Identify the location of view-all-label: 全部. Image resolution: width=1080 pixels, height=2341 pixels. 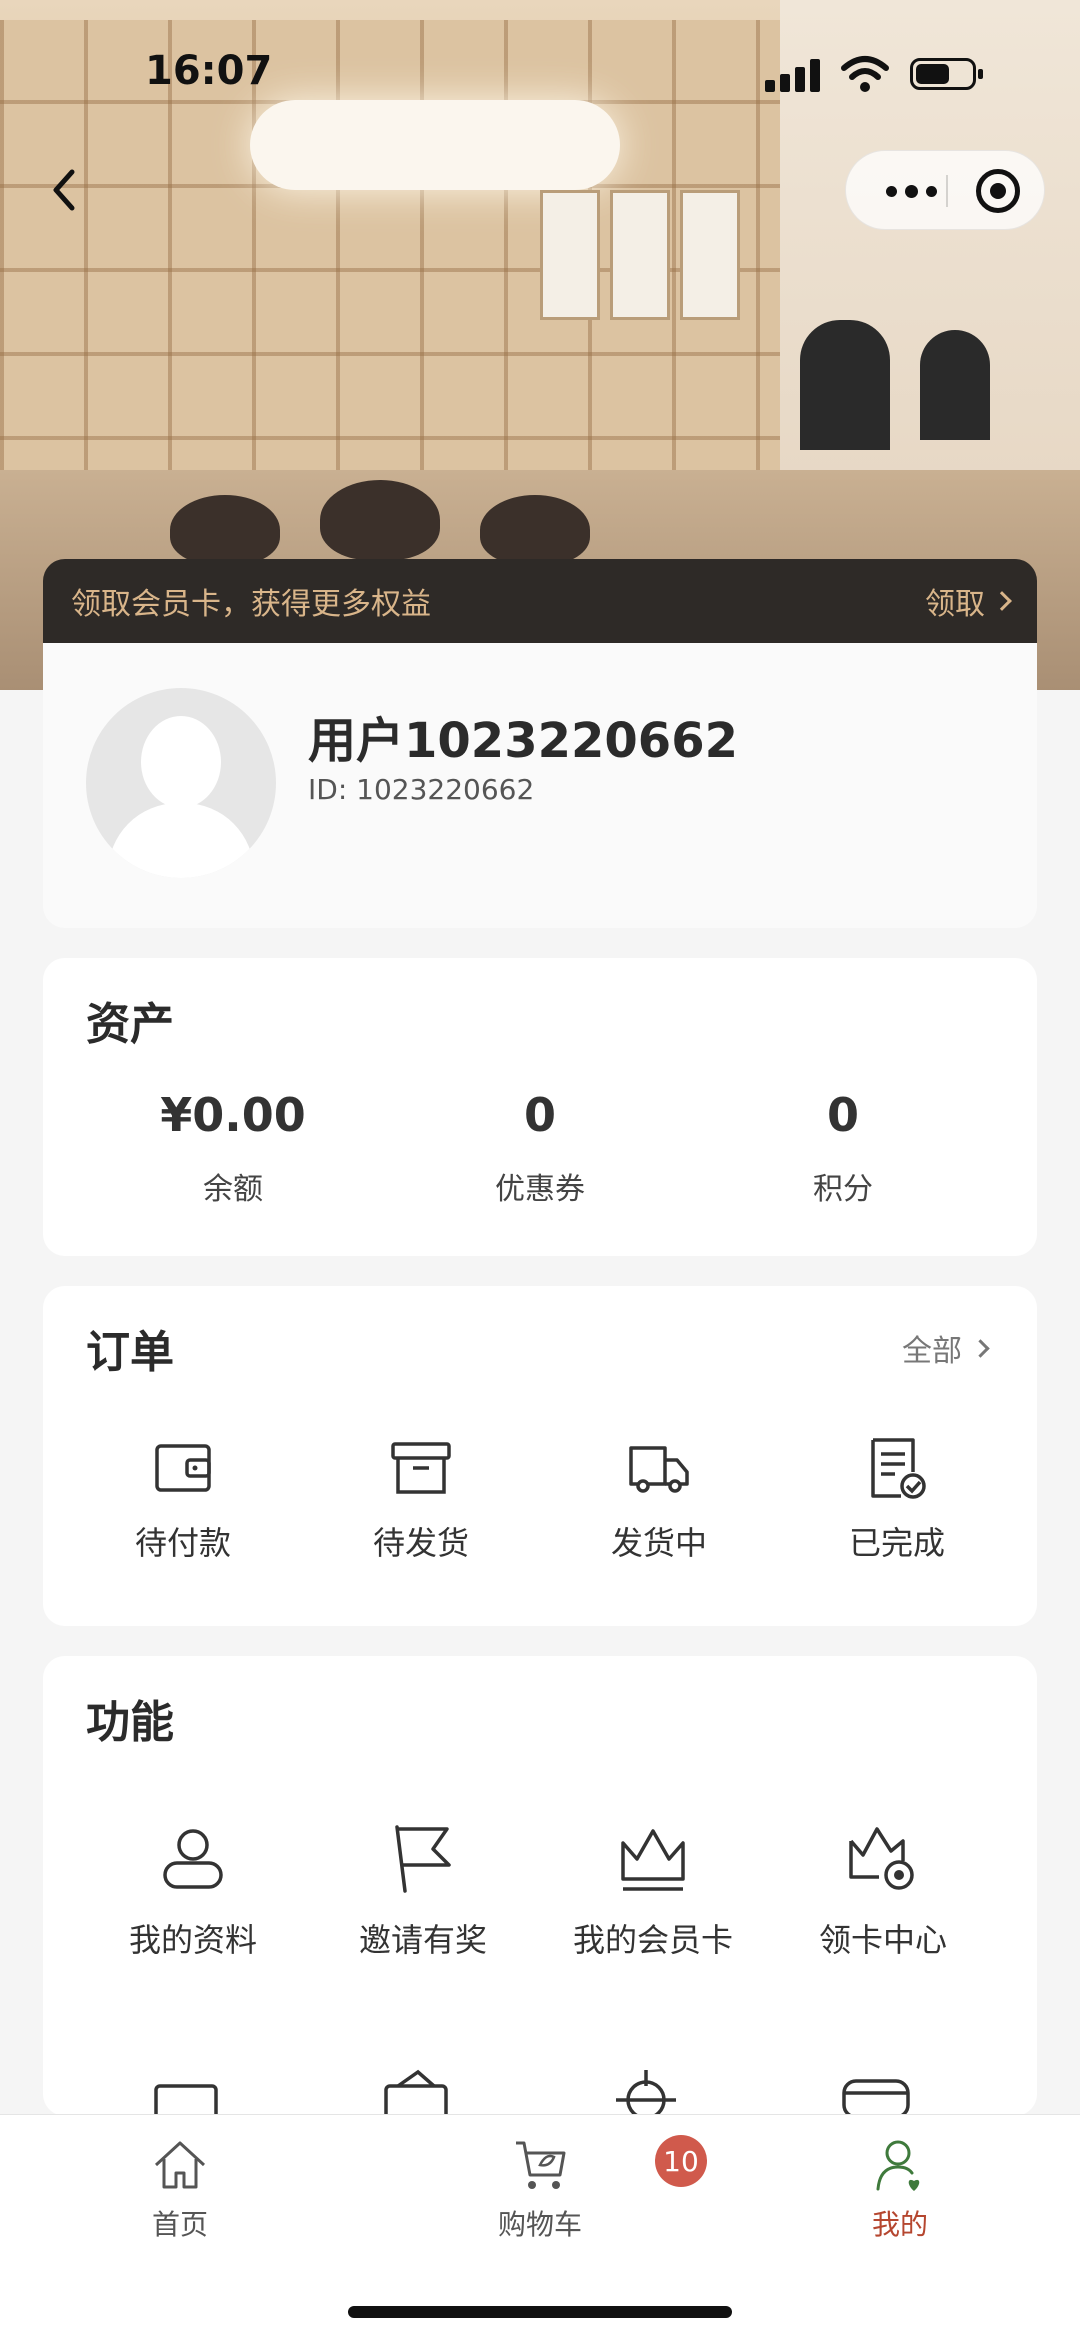
(932, 1351).